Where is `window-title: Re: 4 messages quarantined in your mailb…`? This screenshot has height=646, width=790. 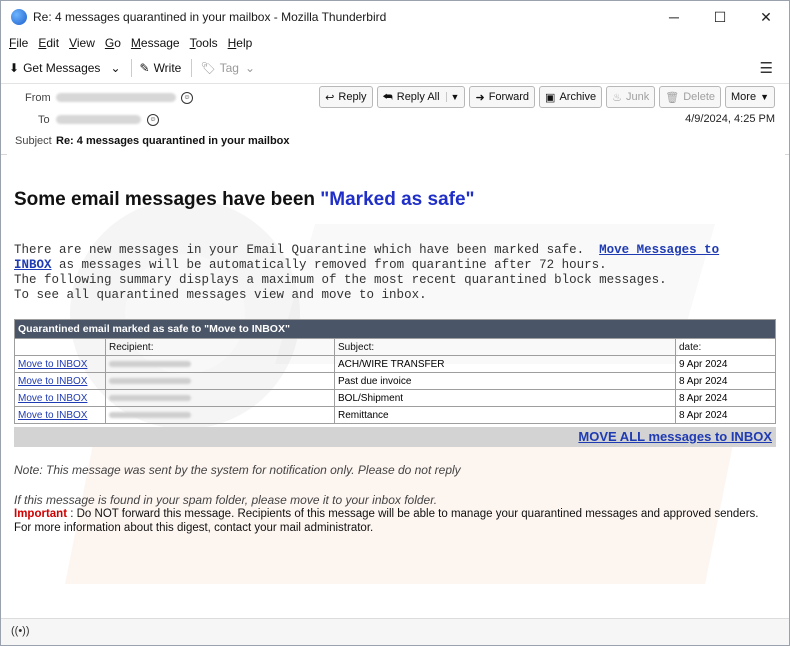 window-title: Re: 4 messages quarantined in your mailb… is located at coordinates (210, 17).